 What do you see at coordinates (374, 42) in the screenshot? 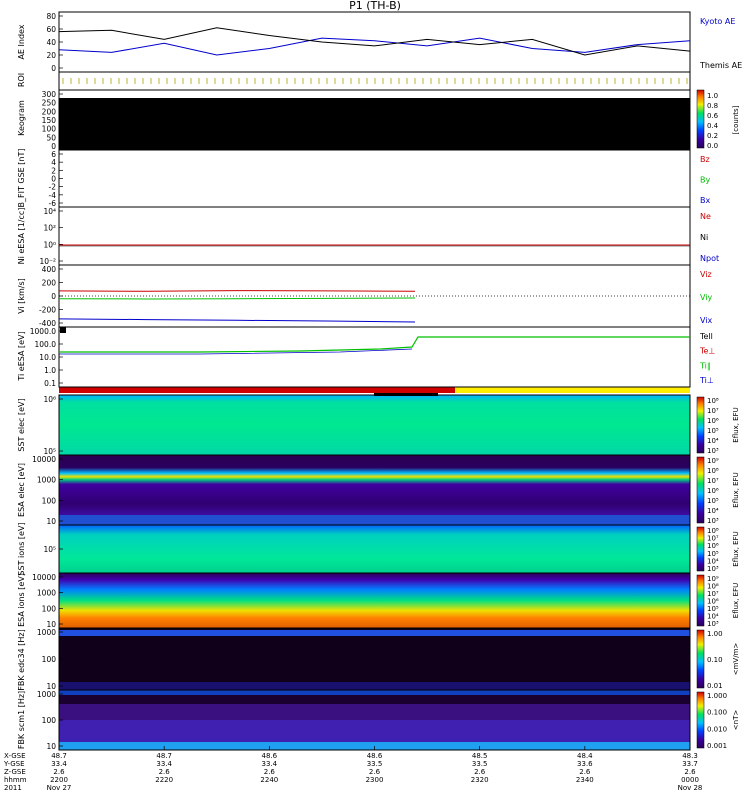
I see `panel-frame-ae` at bounding box center [374, 42].